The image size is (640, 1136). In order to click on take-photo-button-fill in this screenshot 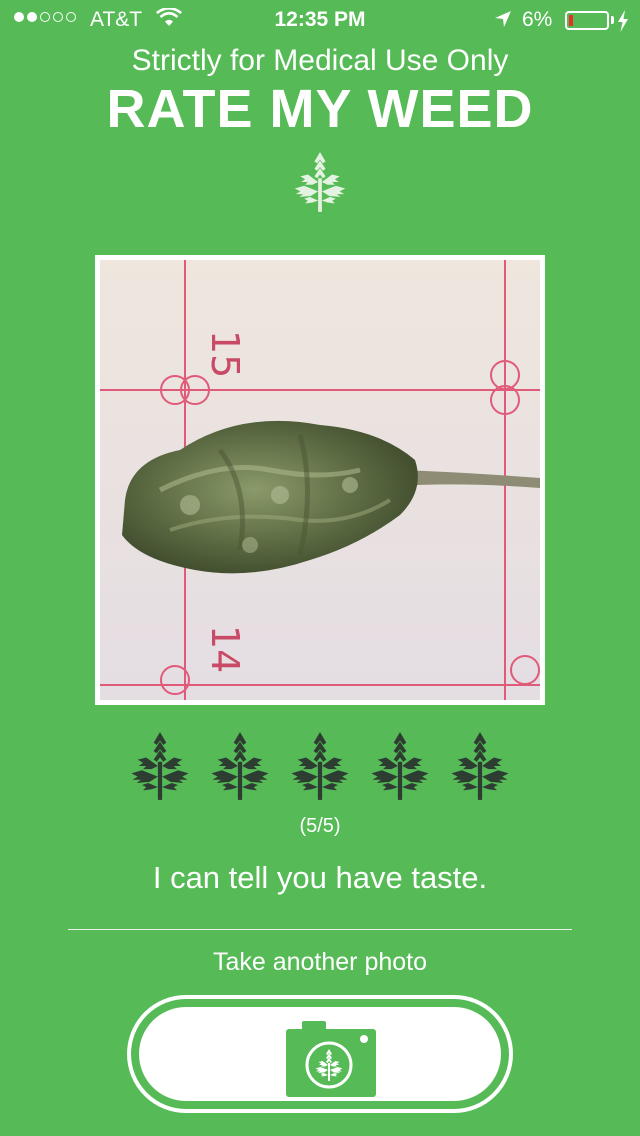, I will do `click(320, 1054)`.